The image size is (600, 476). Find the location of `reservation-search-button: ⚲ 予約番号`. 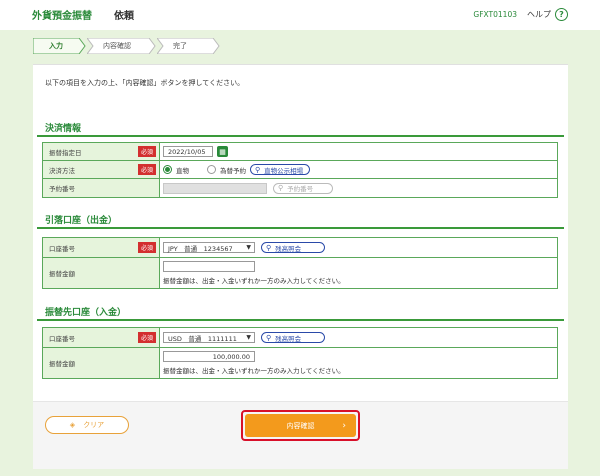

reservation-search-button: ⚲ 予約番号 is located at coordinates (303, 188).